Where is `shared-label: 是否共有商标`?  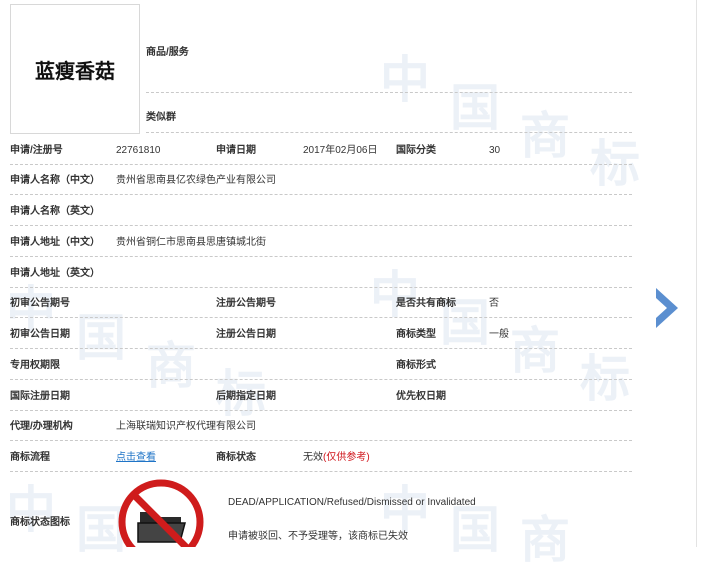 shared-label: 是否共有商标 is located at coordinates (426, 303).